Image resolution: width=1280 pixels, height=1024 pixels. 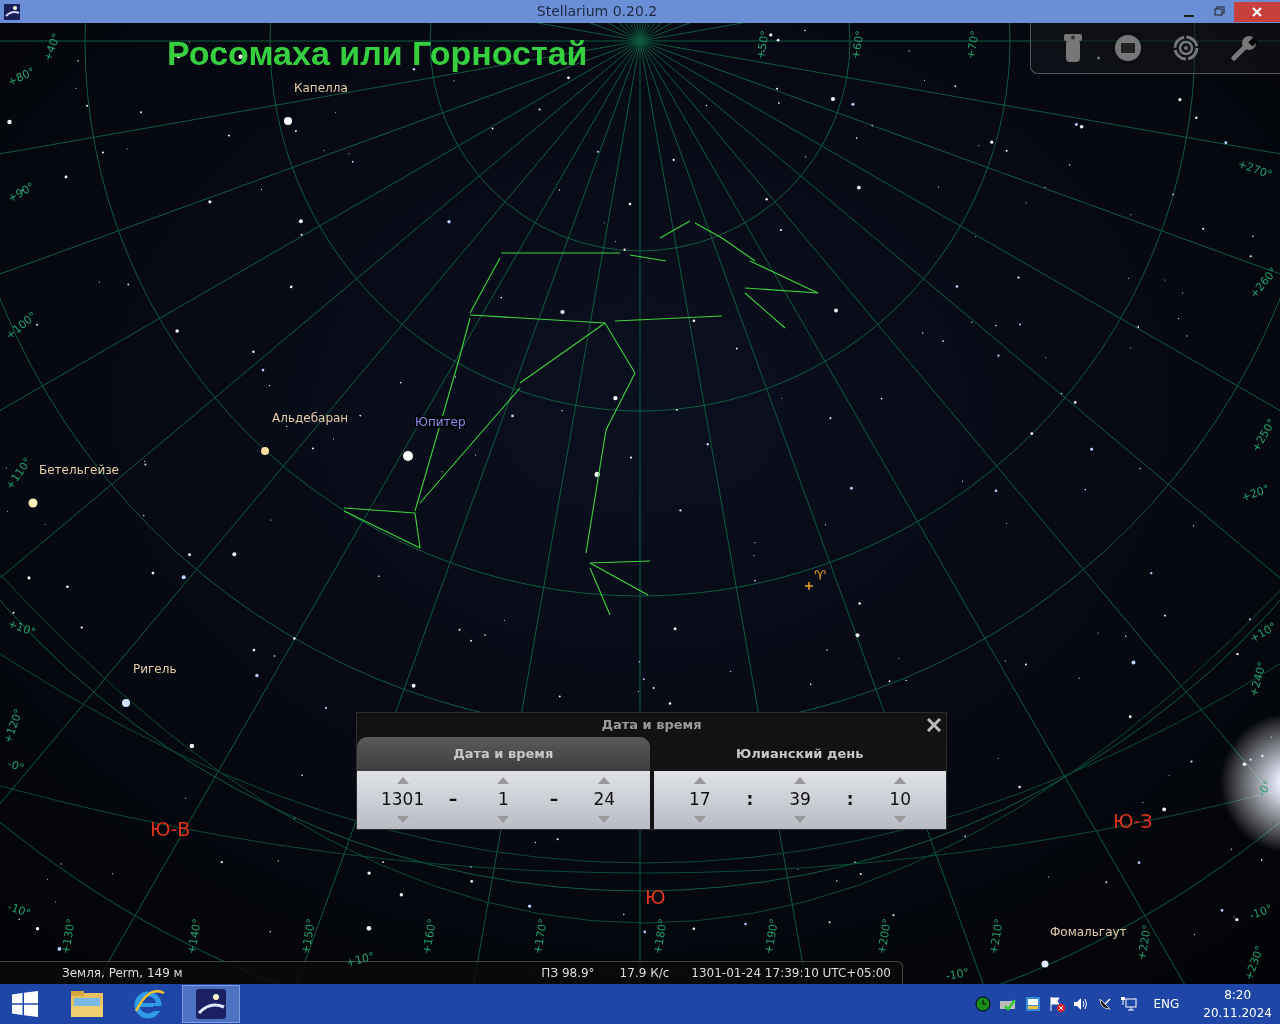 I want to click on cardinal-label: Ю-З, so click(x=1133, y=821).